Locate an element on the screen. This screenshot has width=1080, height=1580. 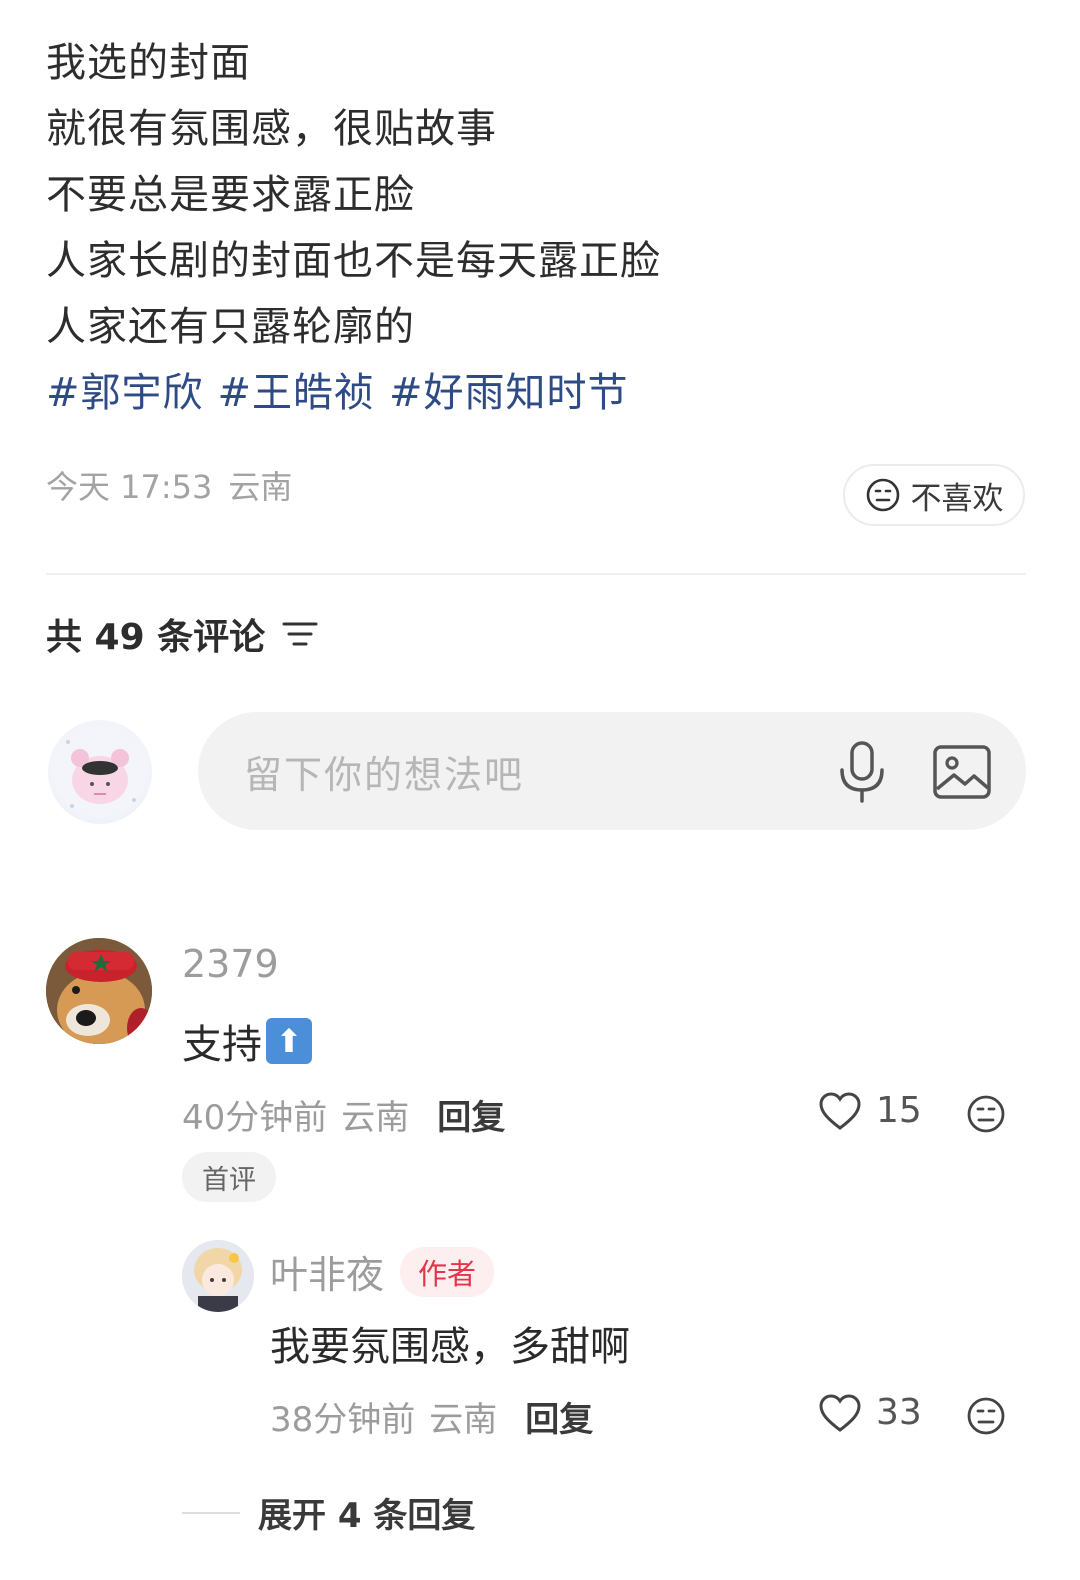
dislike-button: 不喜欢 is located at coordinates (934, 495).